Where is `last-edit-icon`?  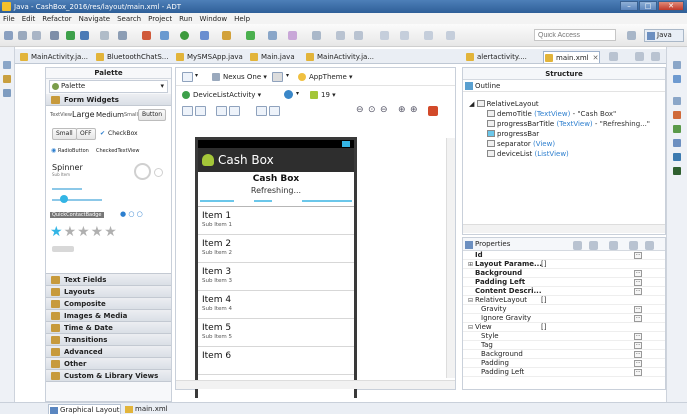
last-edit-icon is located at coordinates (450, 35).